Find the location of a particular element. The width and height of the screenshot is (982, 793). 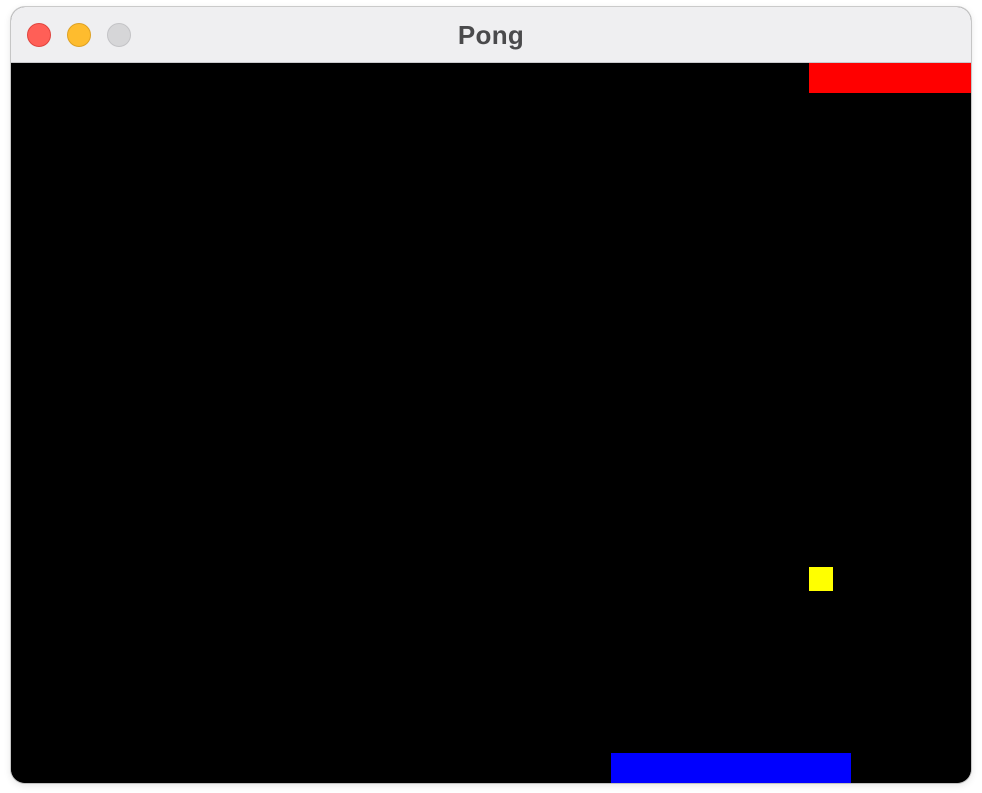

window-title: Pong is located at coordinates (491, 35).